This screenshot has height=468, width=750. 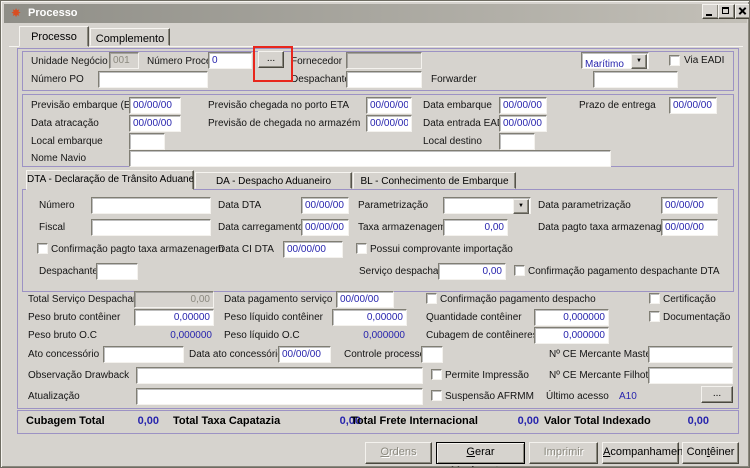 What do you see at coordinates (370, 158) in the screenshot?
I see `nome-navio-field` at bounding box center [370, 158].